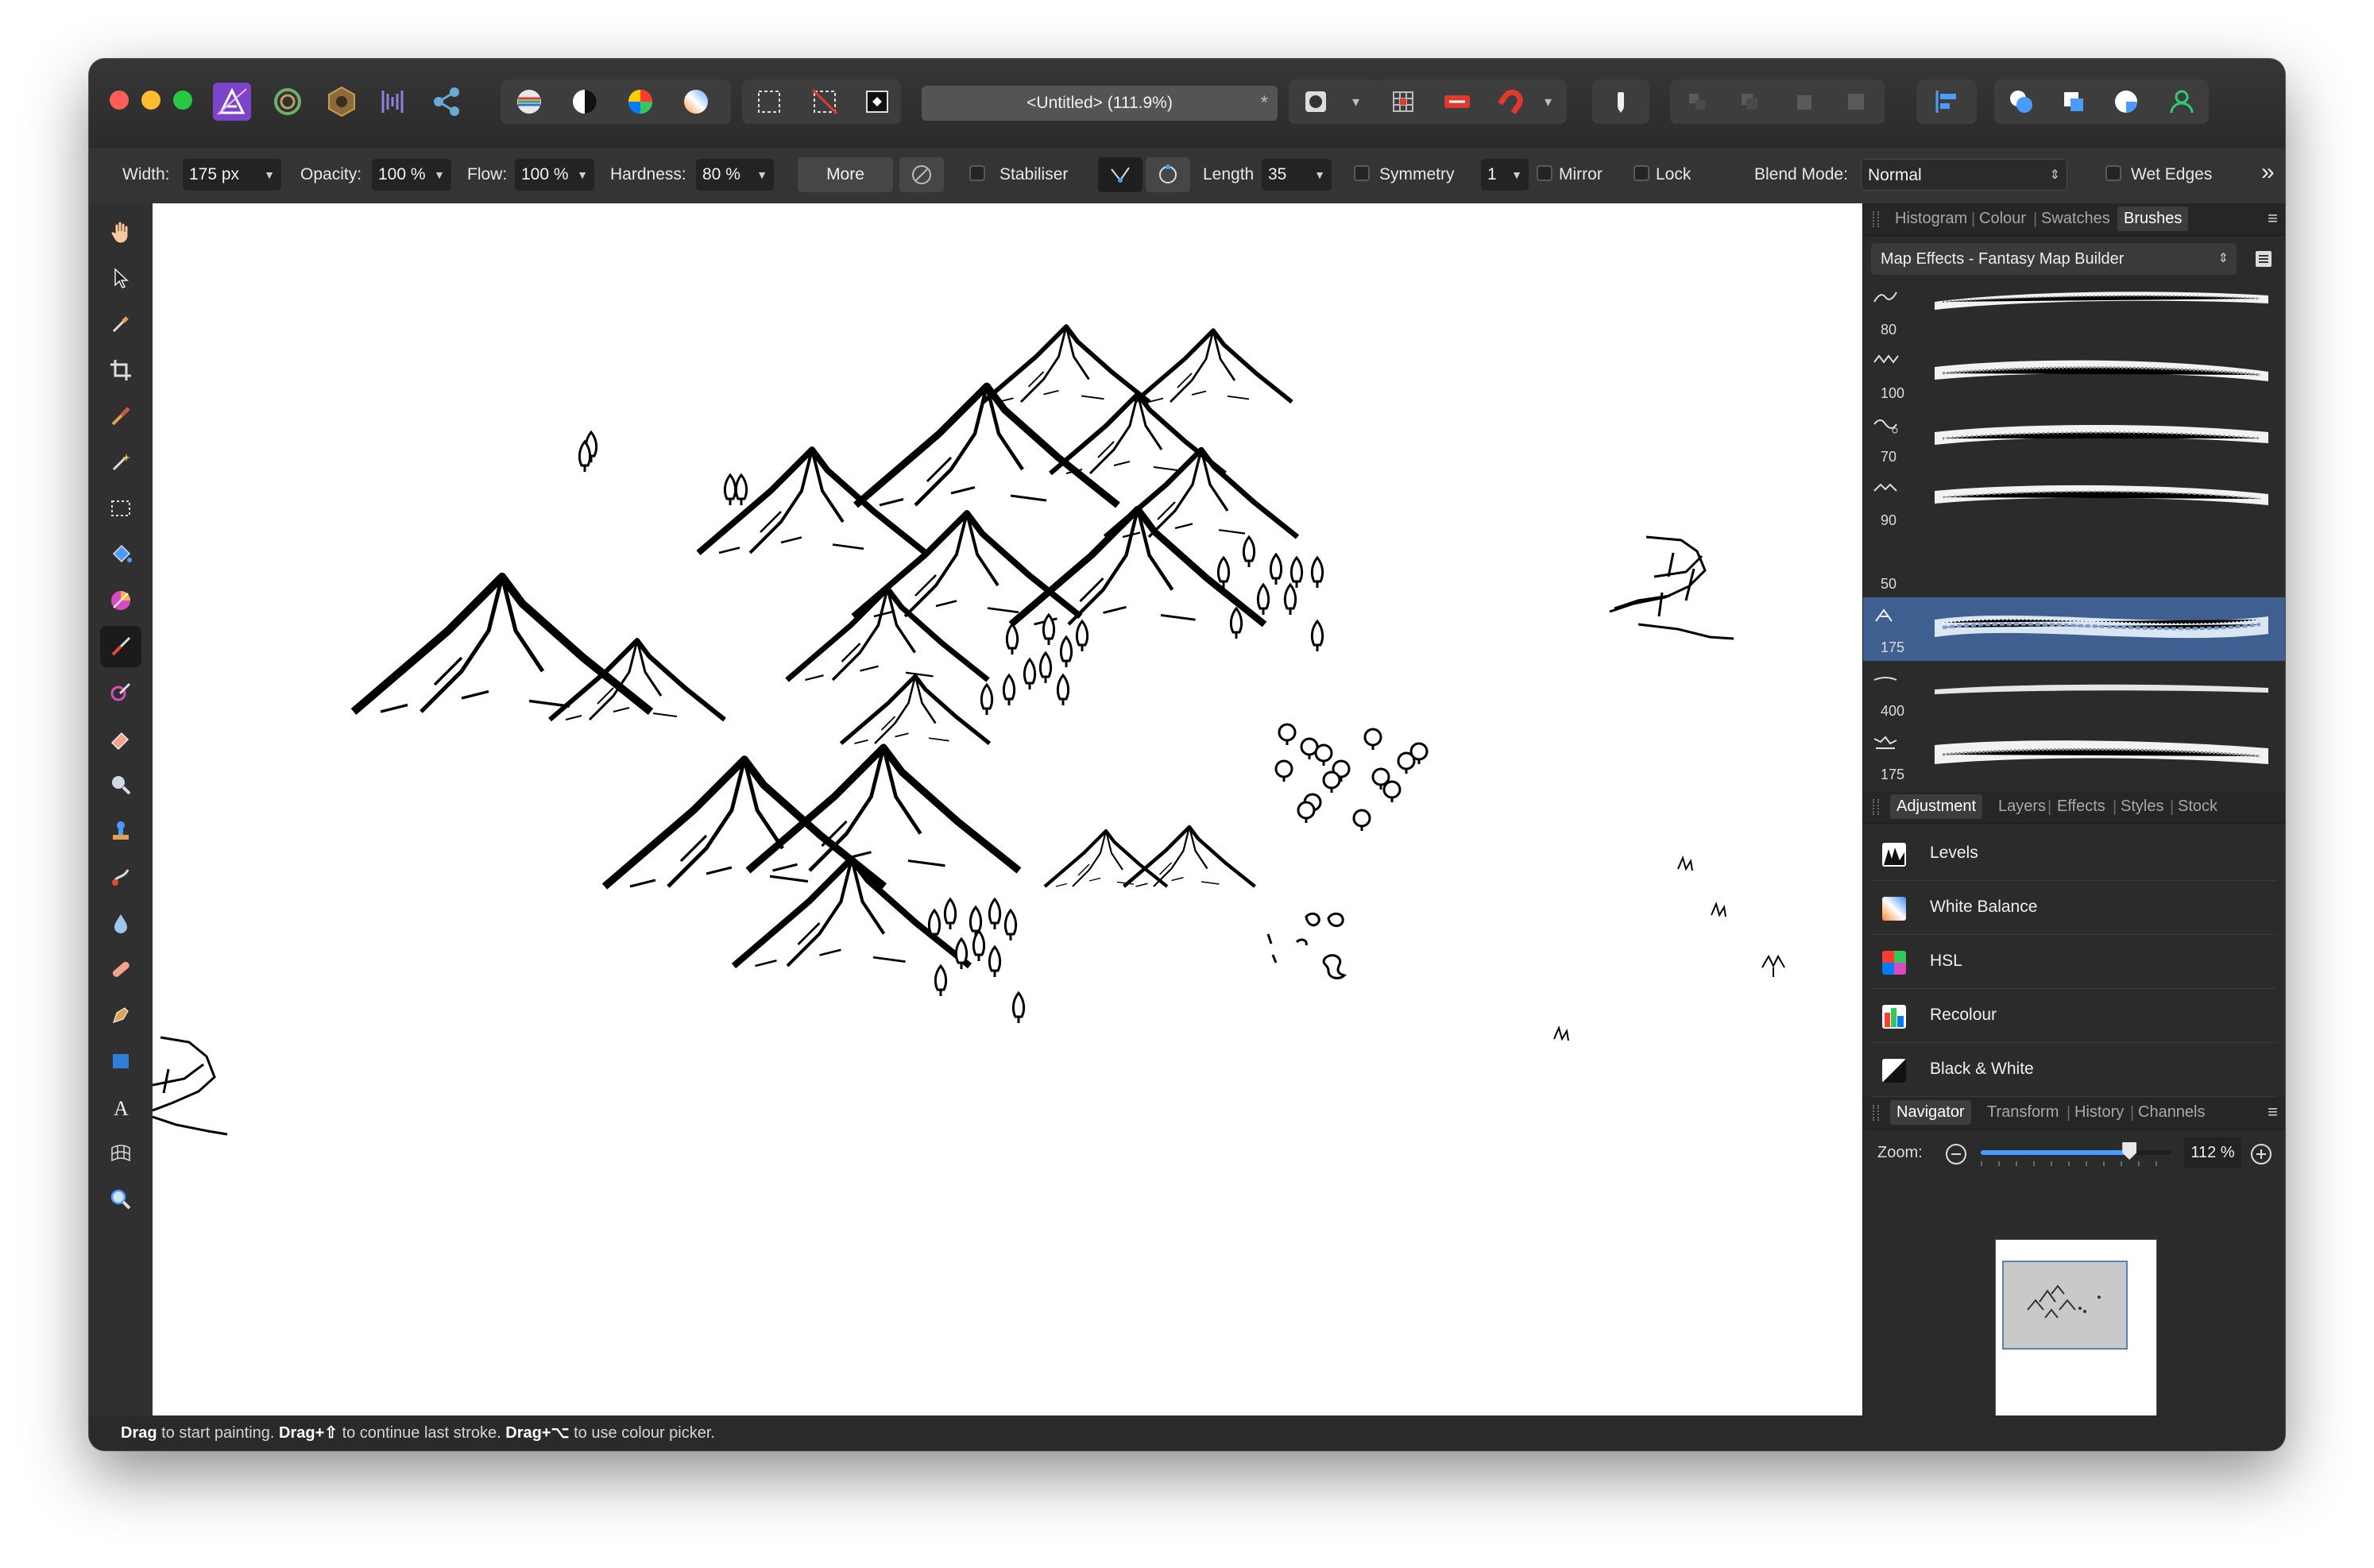  Describe the element at coordinates (439, 175) in the screenshot. I see `opacity-dropdown-icon: ▼` at that location.